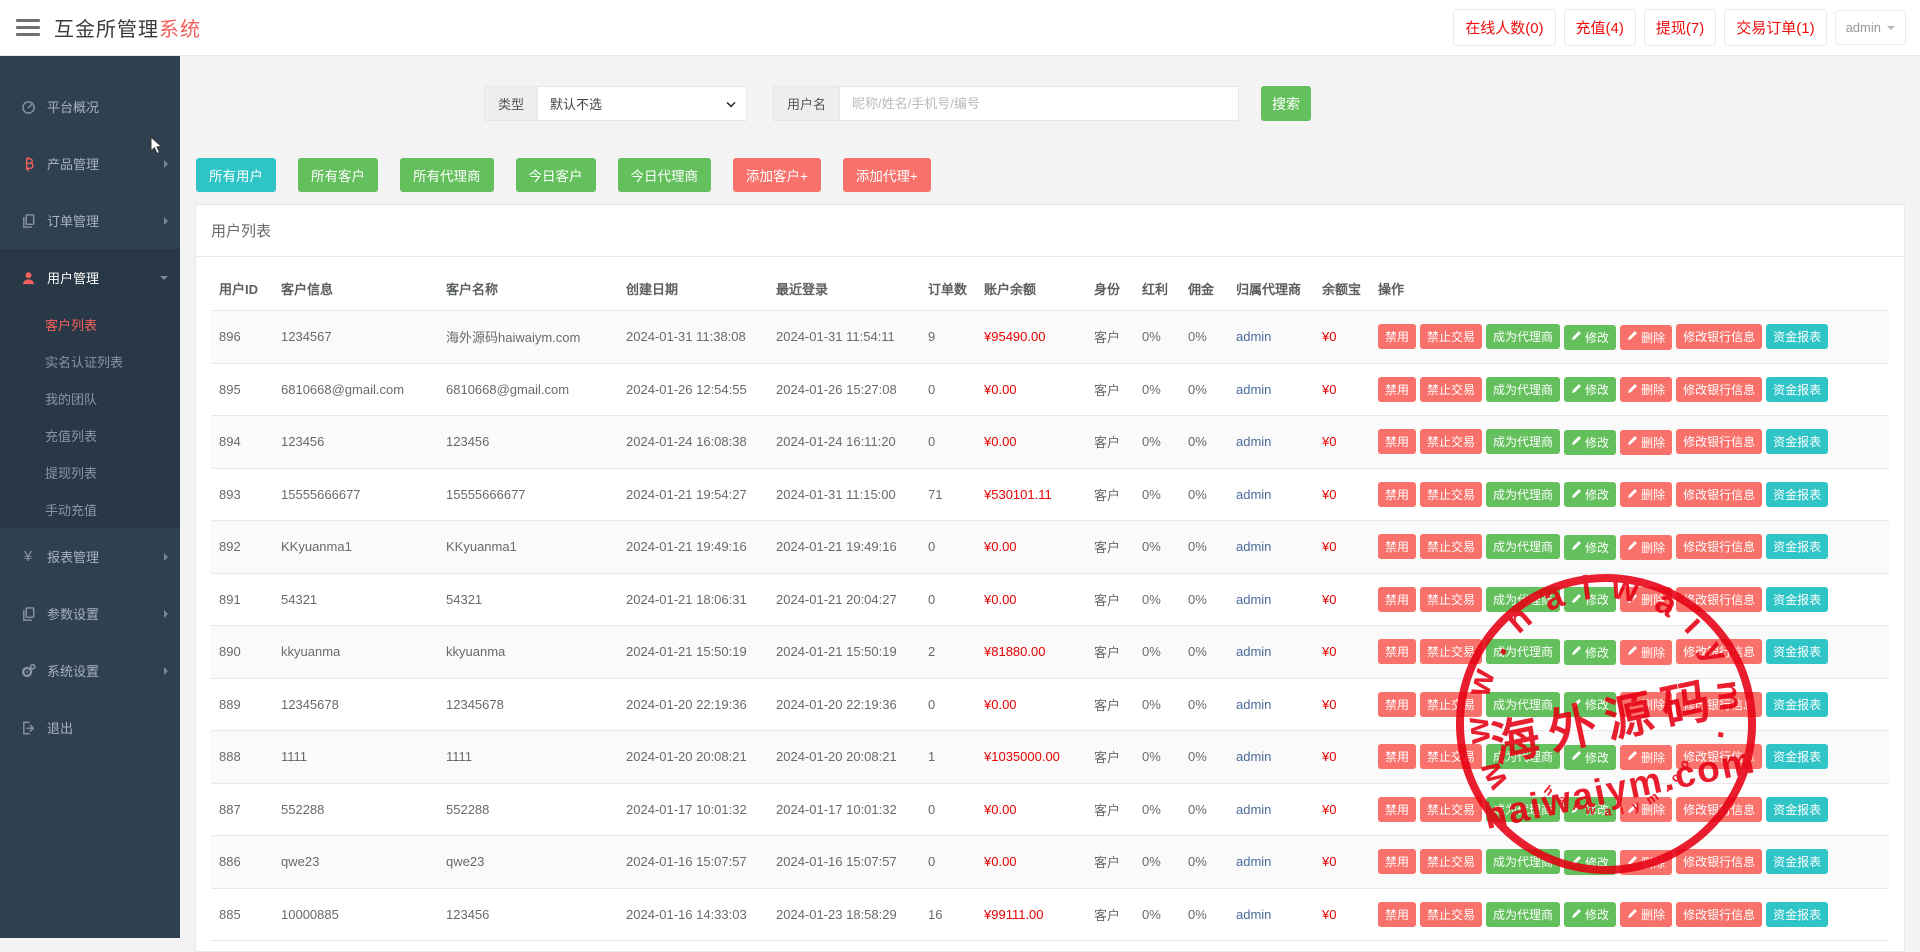 The image size is (1920, 952). What do you see at coordinates (90, 435) in the screenshot?
I see `sidebar-subitem-deposit-list: 充值列表` at bounding box center [90, 435].